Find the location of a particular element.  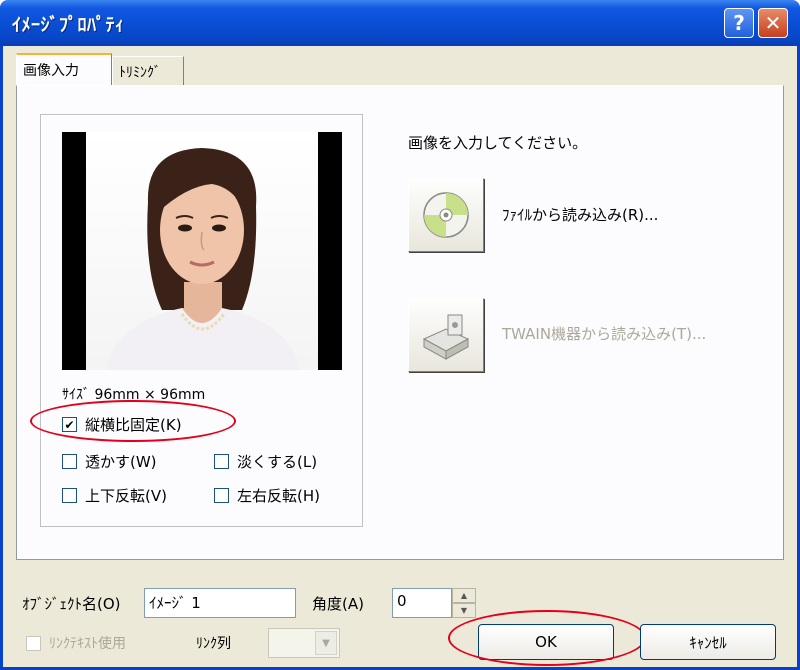

link-text-checkbox is located at coordinates (33, 643).